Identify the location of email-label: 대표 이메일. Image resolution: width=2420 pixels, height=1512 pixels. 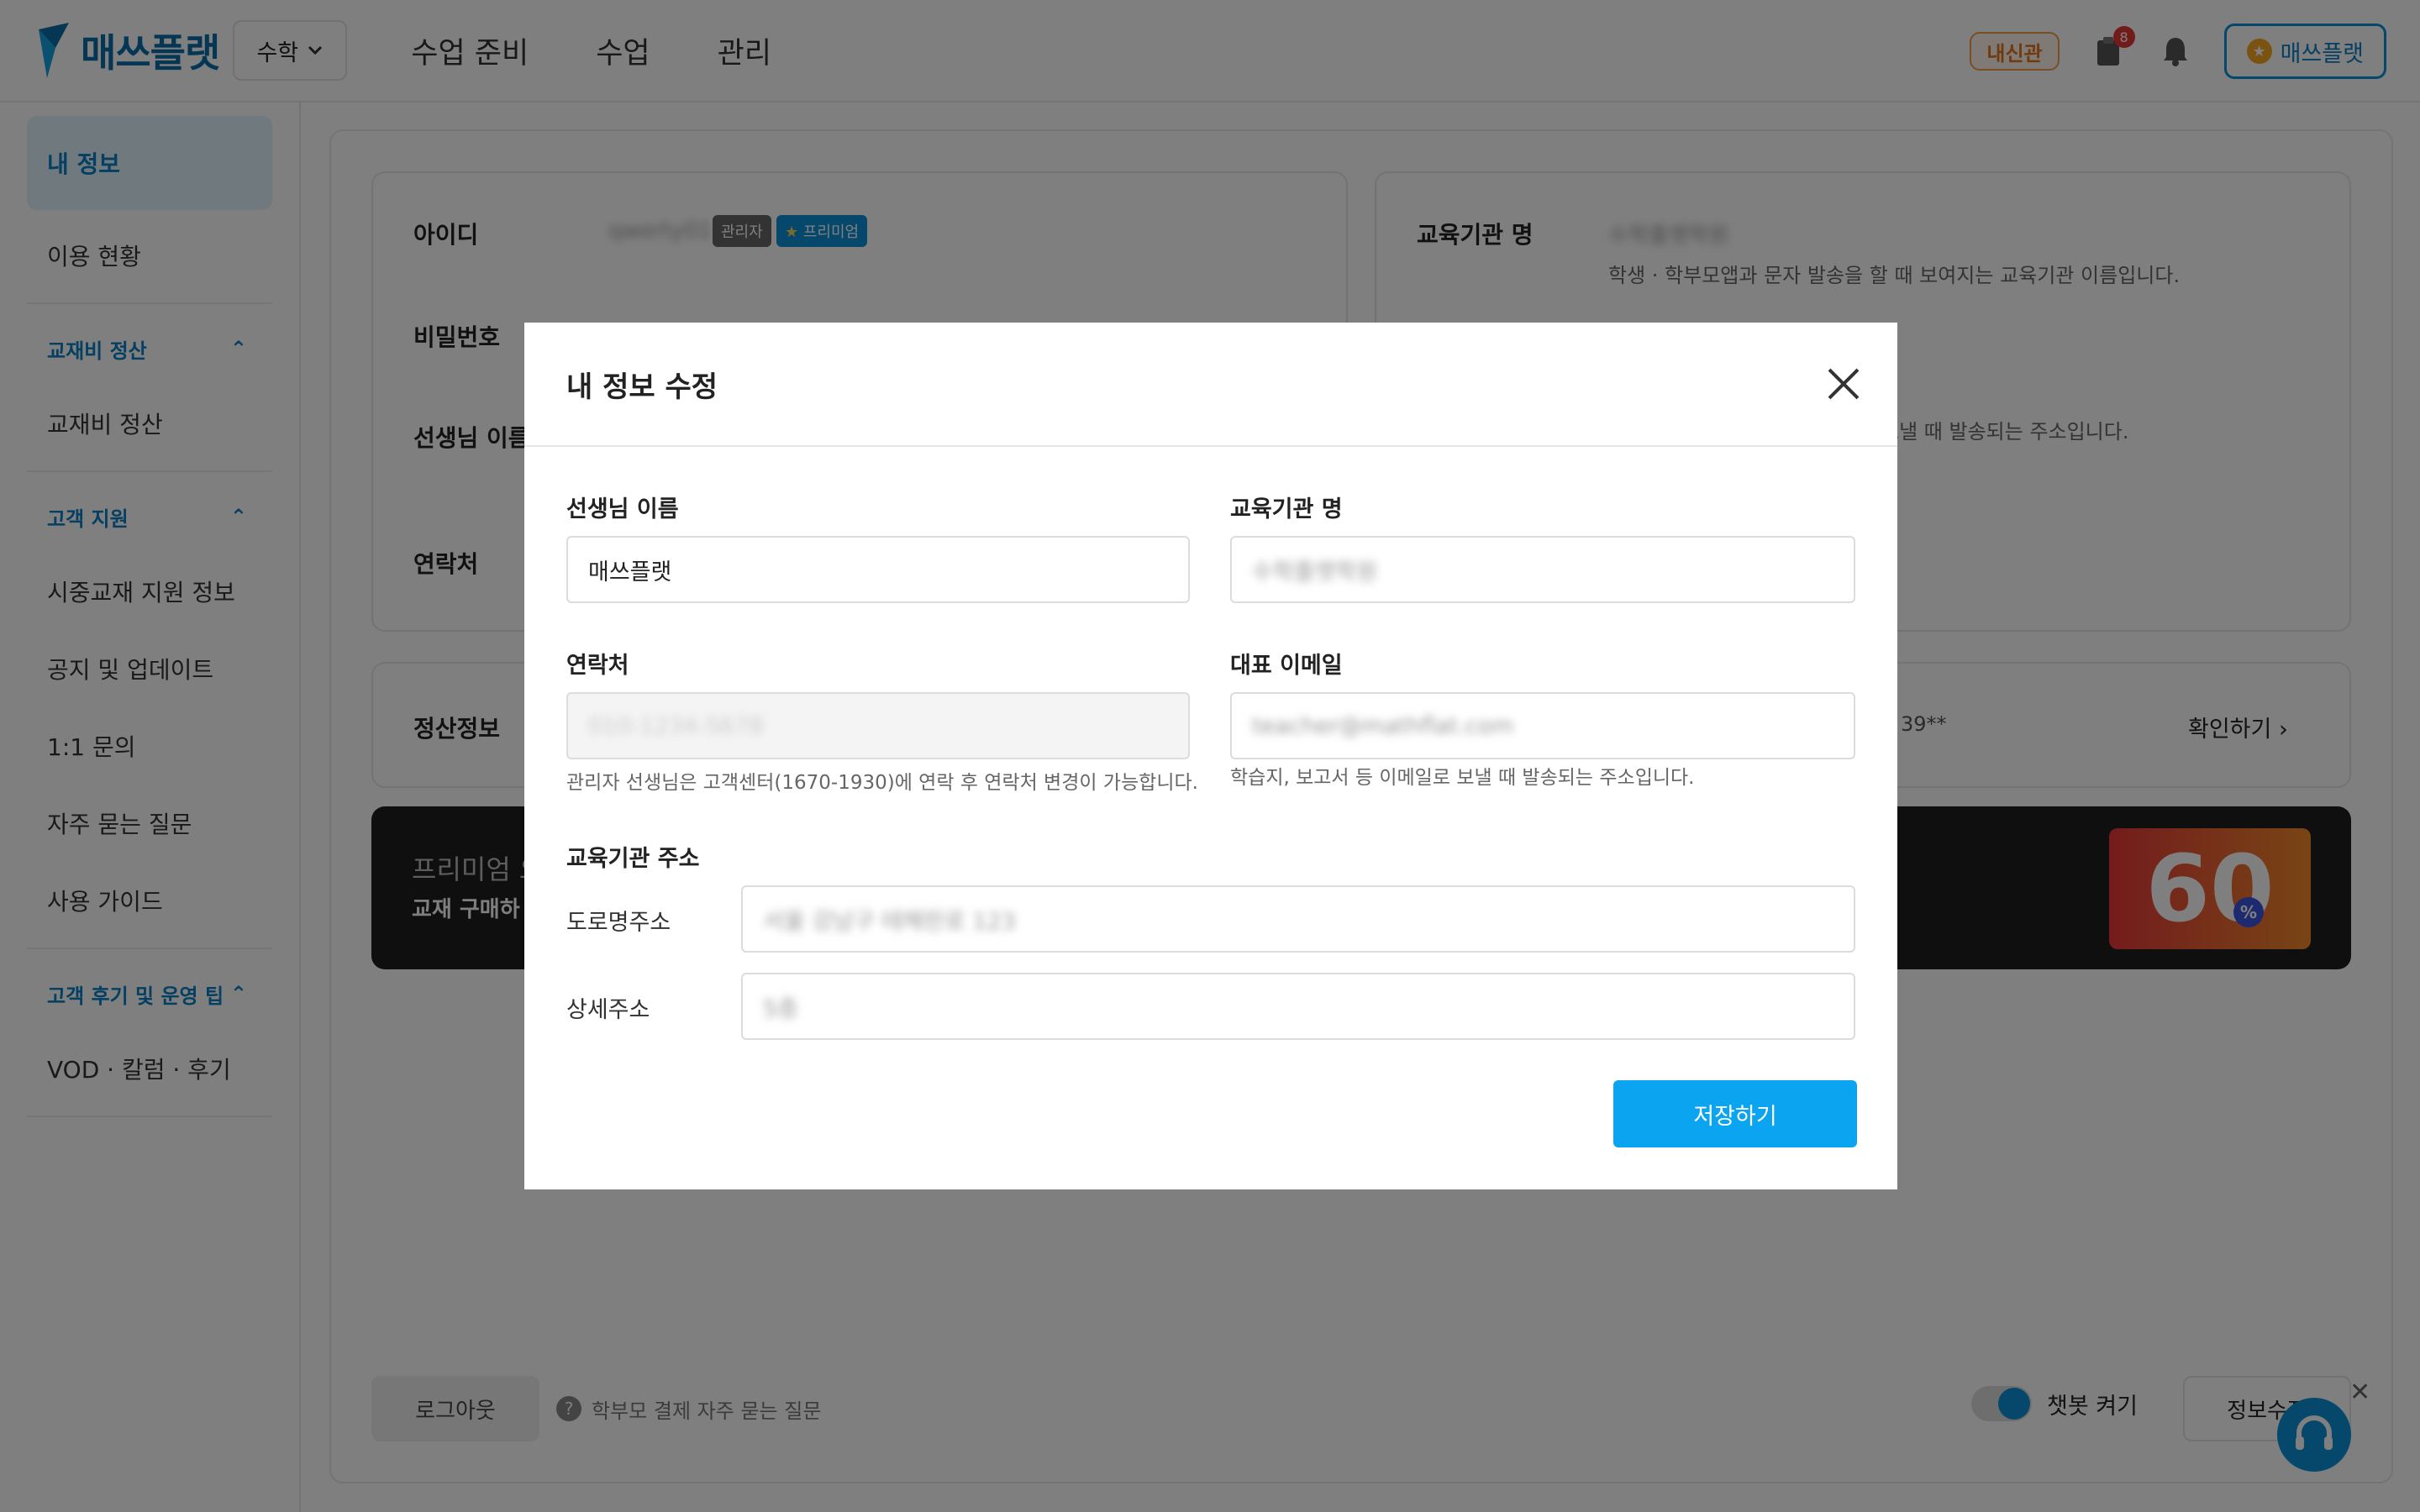
(1286, 666).